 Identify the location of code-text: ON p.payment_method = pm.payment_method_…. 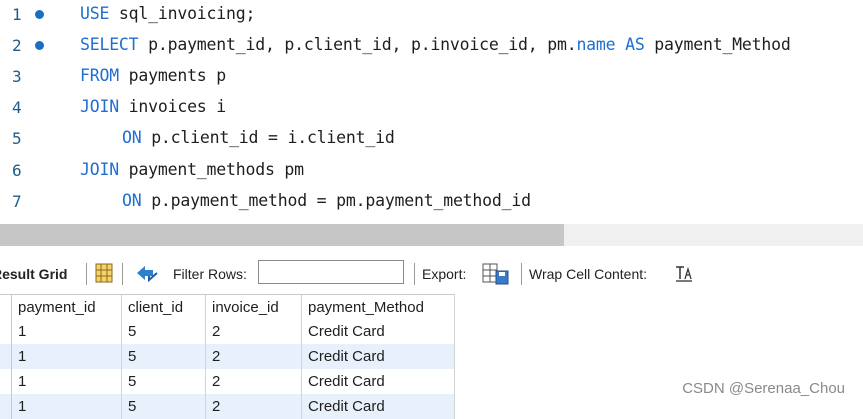
(326, 200).